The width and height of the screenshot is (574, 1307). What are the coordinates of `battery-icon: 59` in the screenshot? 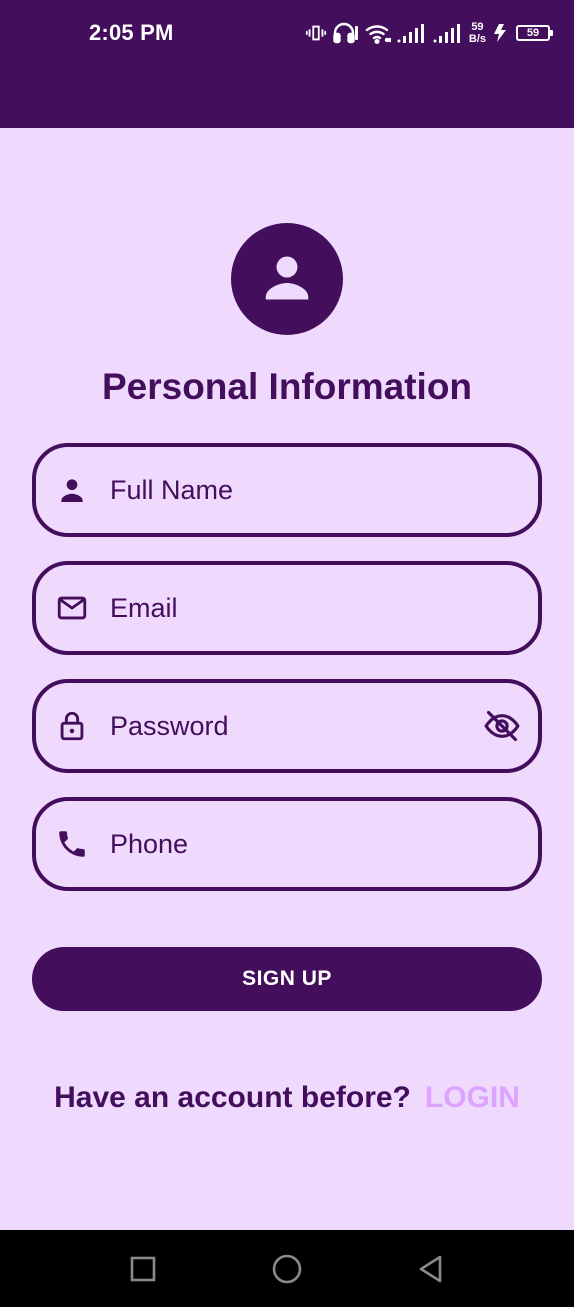 It's located at (534, 33).